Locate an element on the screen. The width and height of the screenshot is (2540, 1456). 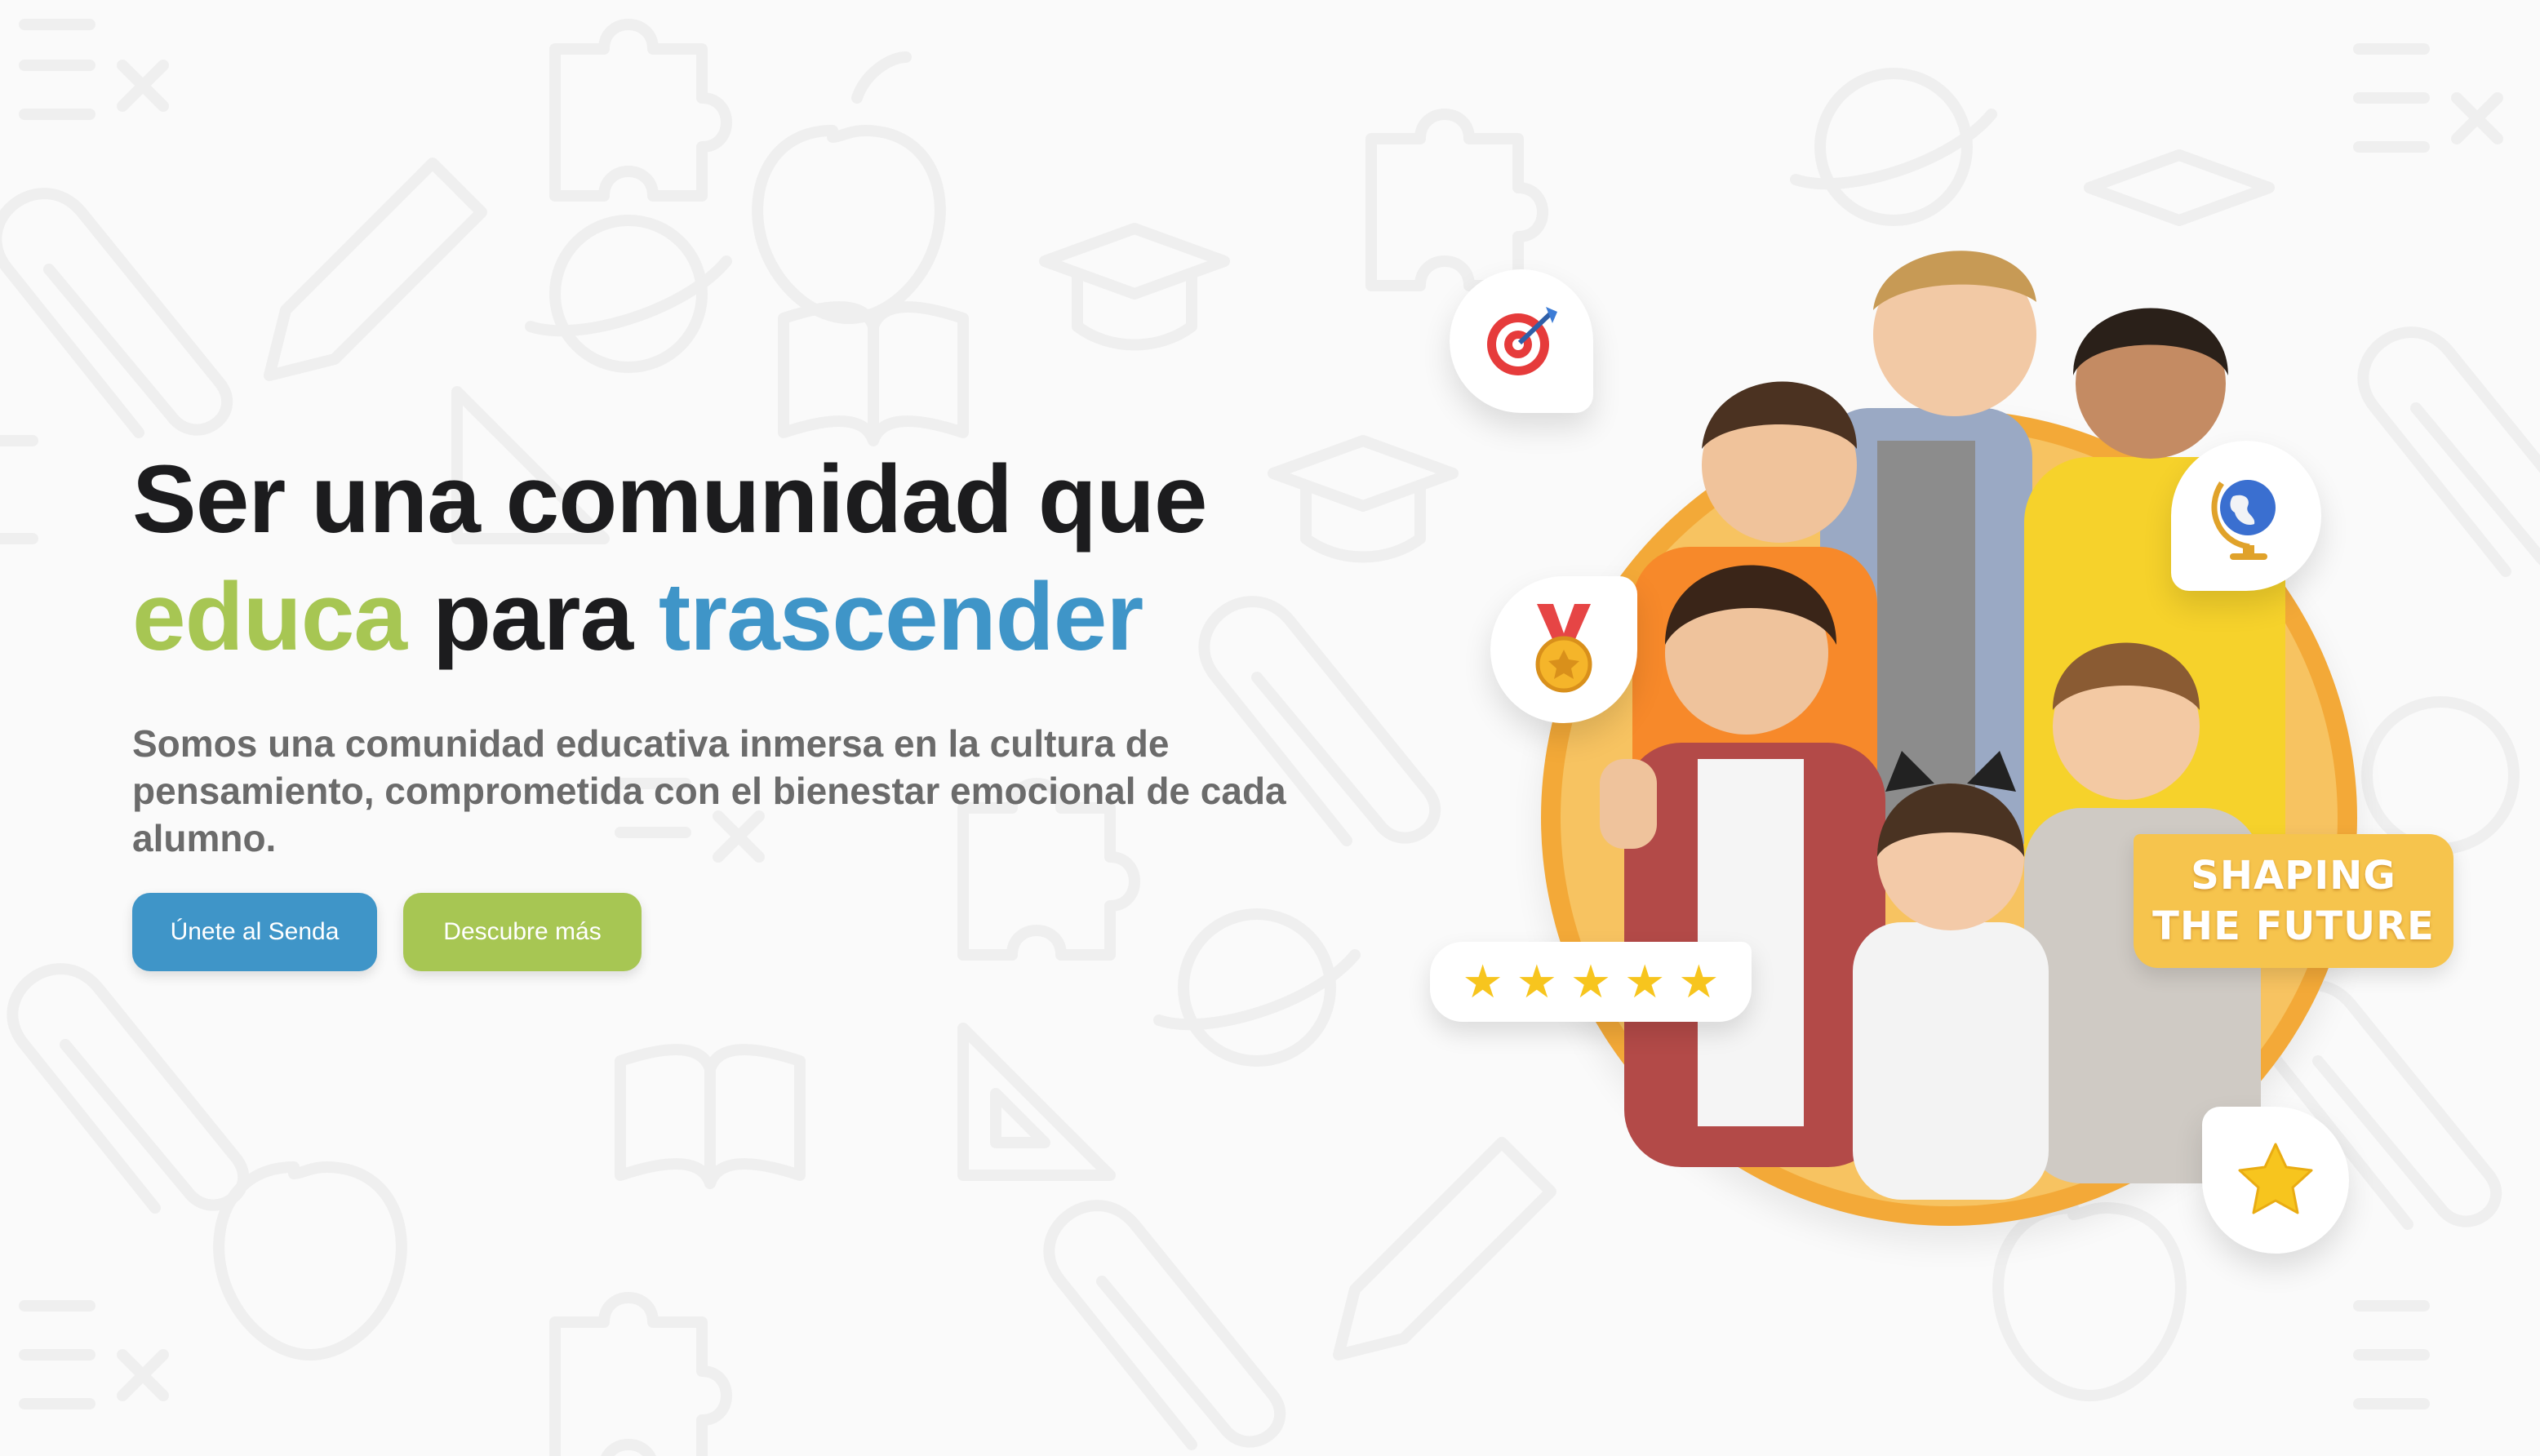
target-bubble is located at coordinates (1521, 341).